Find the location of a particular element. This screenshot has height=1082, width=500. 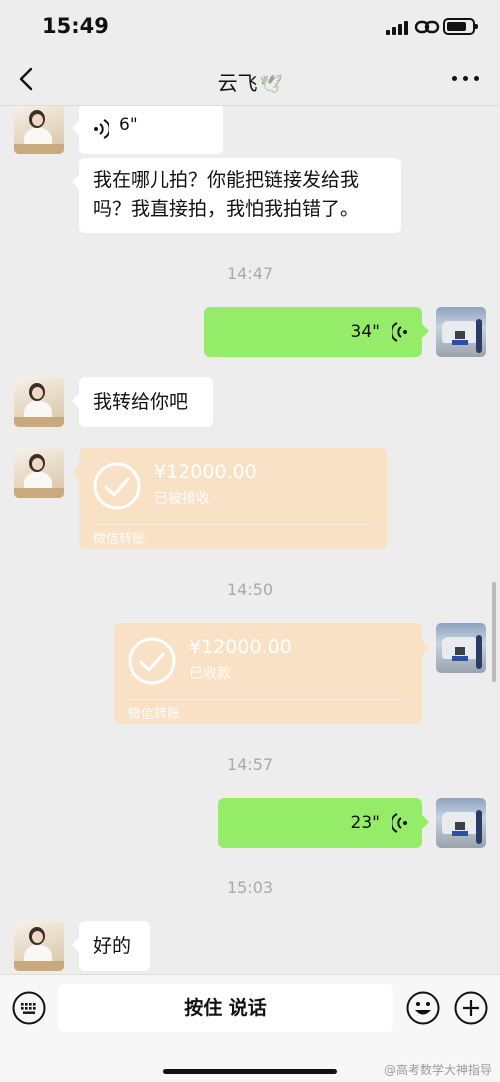

message-text: 我转给你吧 is located at coordinates (141, 402).